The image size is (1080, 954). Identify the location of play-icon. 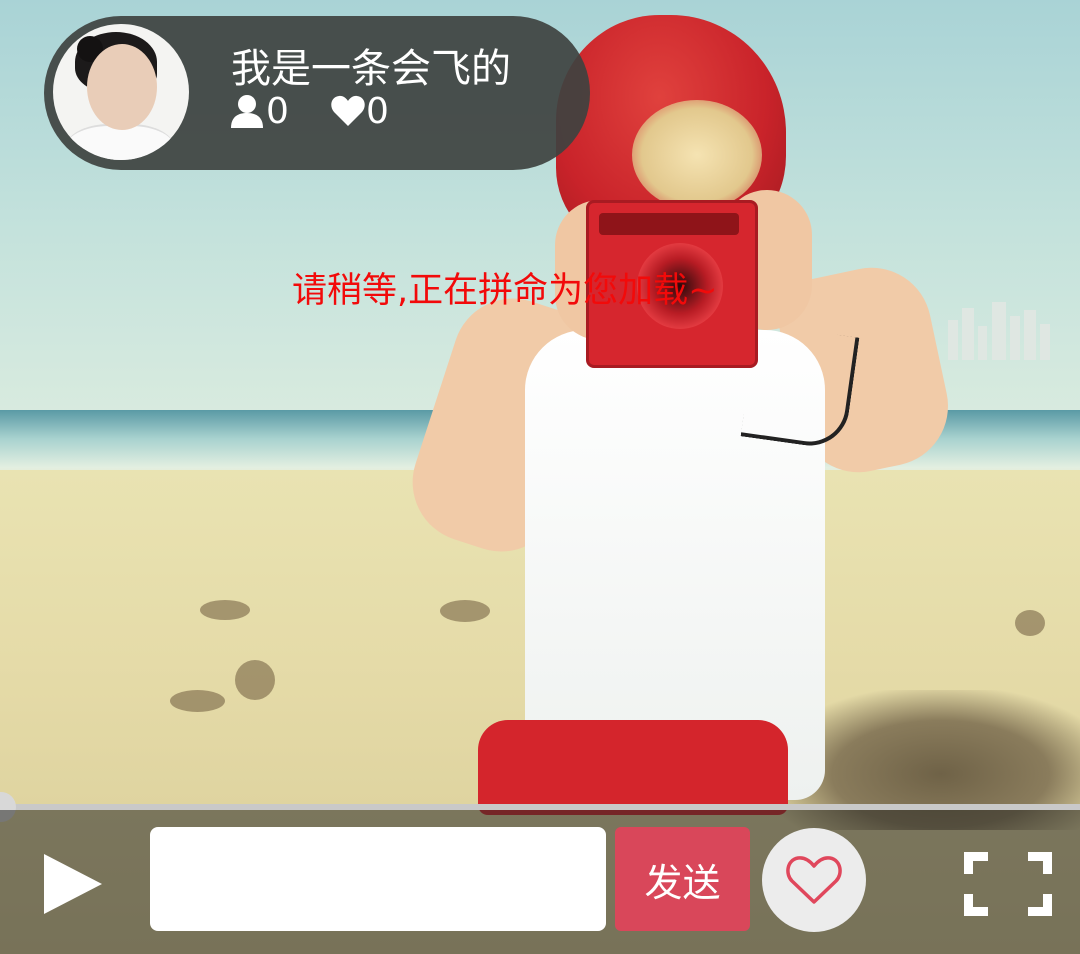
(73, 884).